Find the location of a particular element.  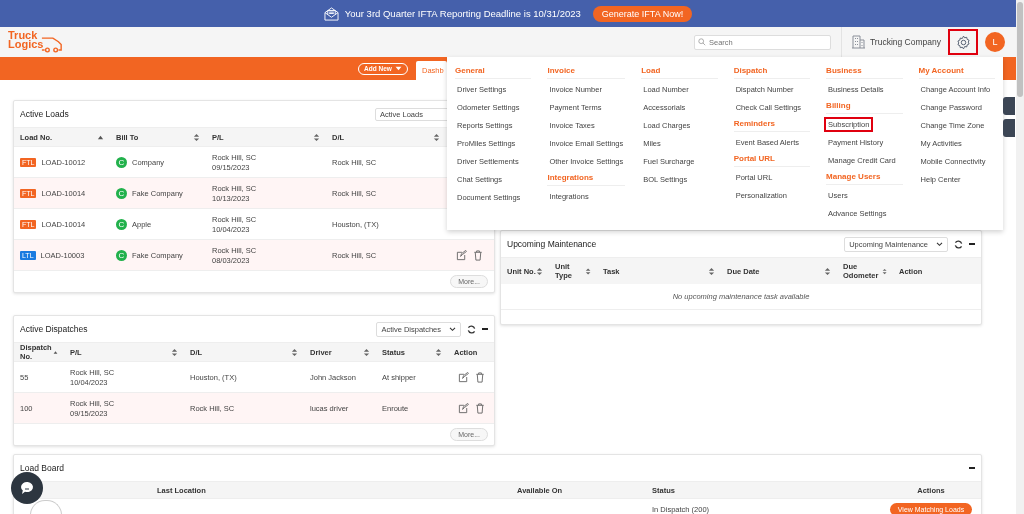

menu-section-title: Business is located at coordinates (864, 72).